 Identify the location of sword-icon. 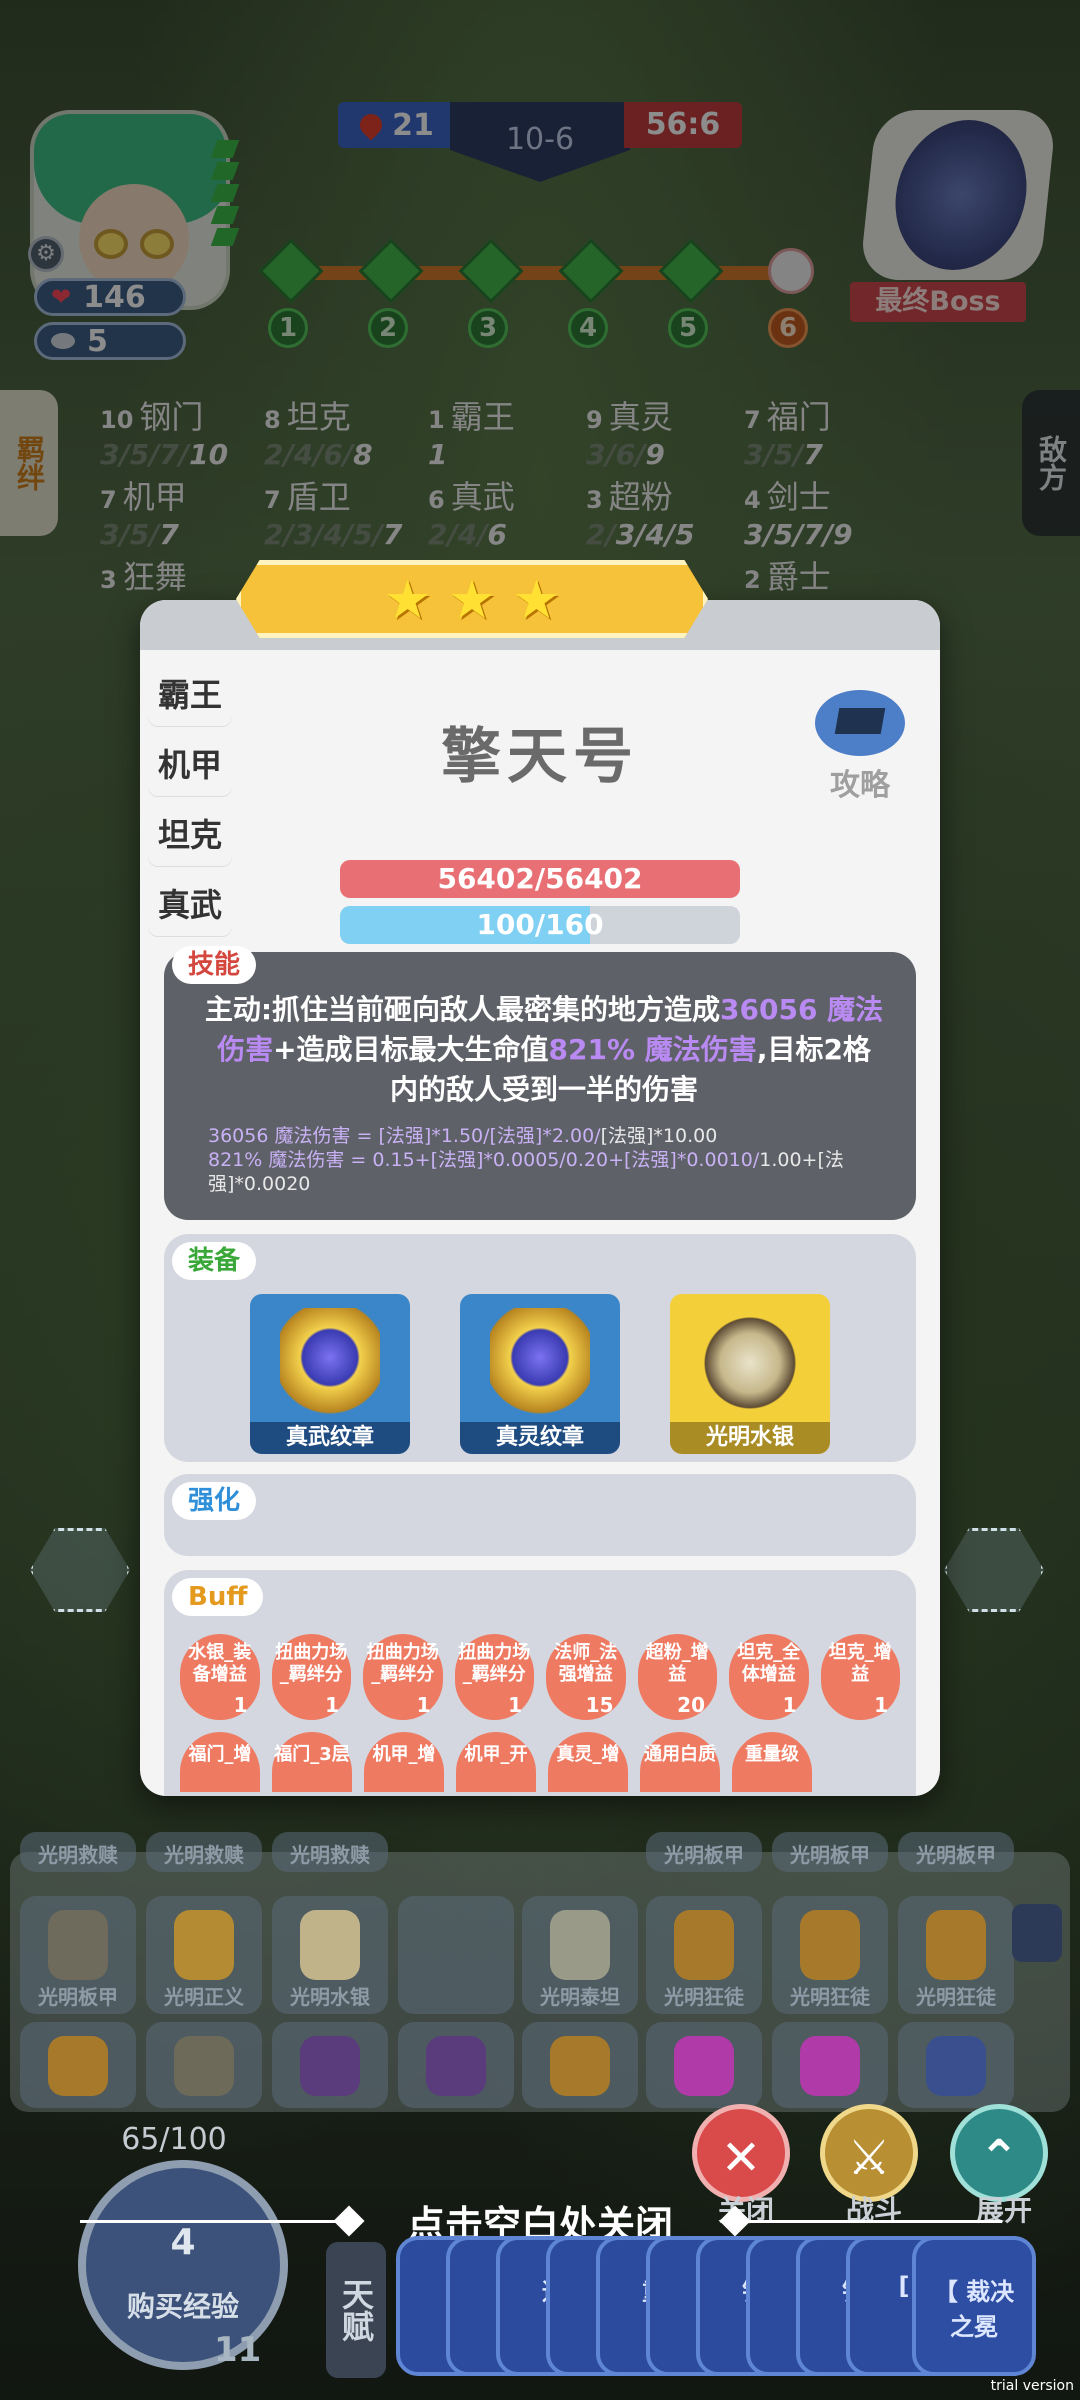
(204, 2066).